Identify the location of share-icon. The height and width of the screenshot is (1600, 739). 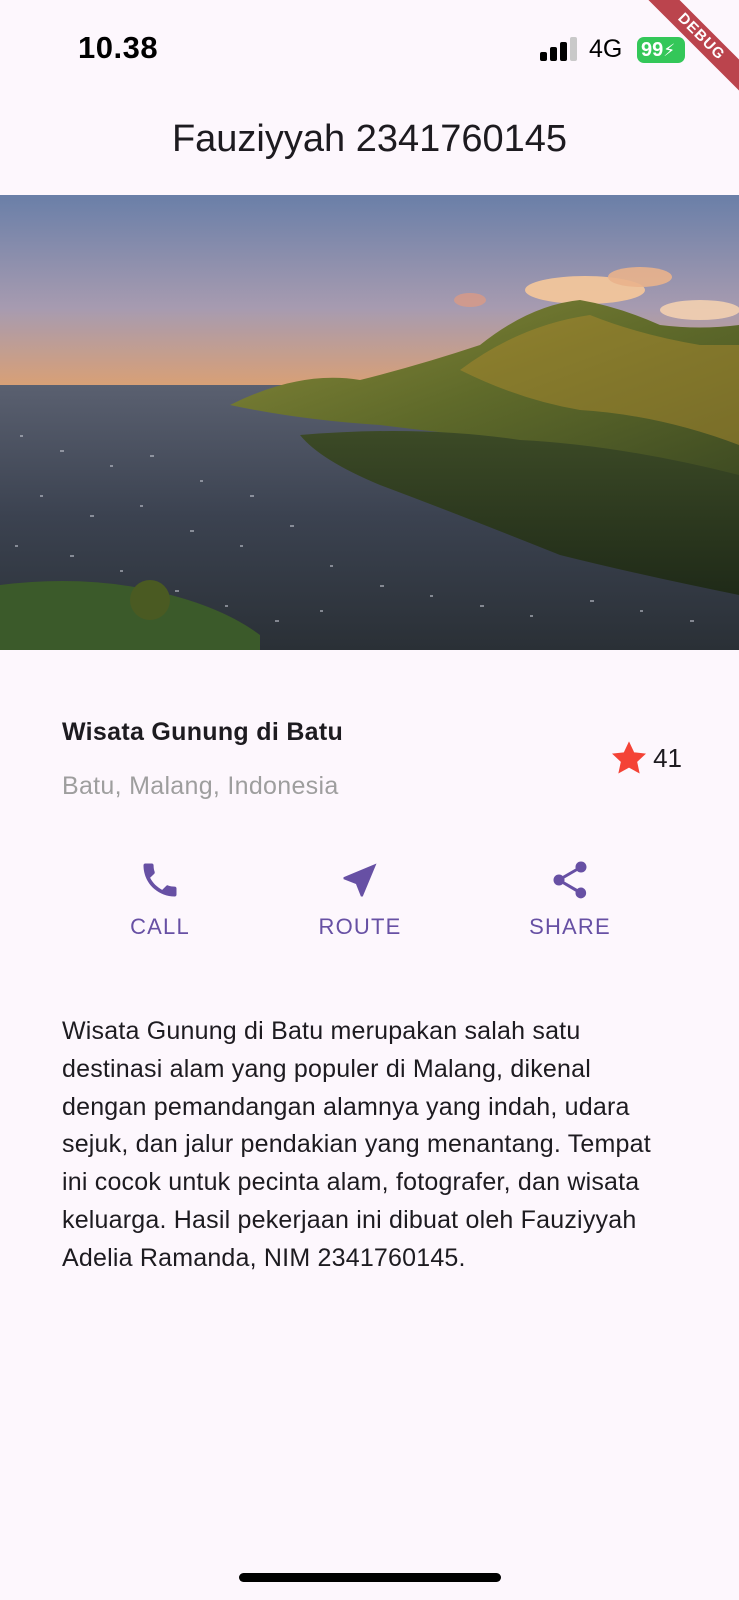
(570, 880).